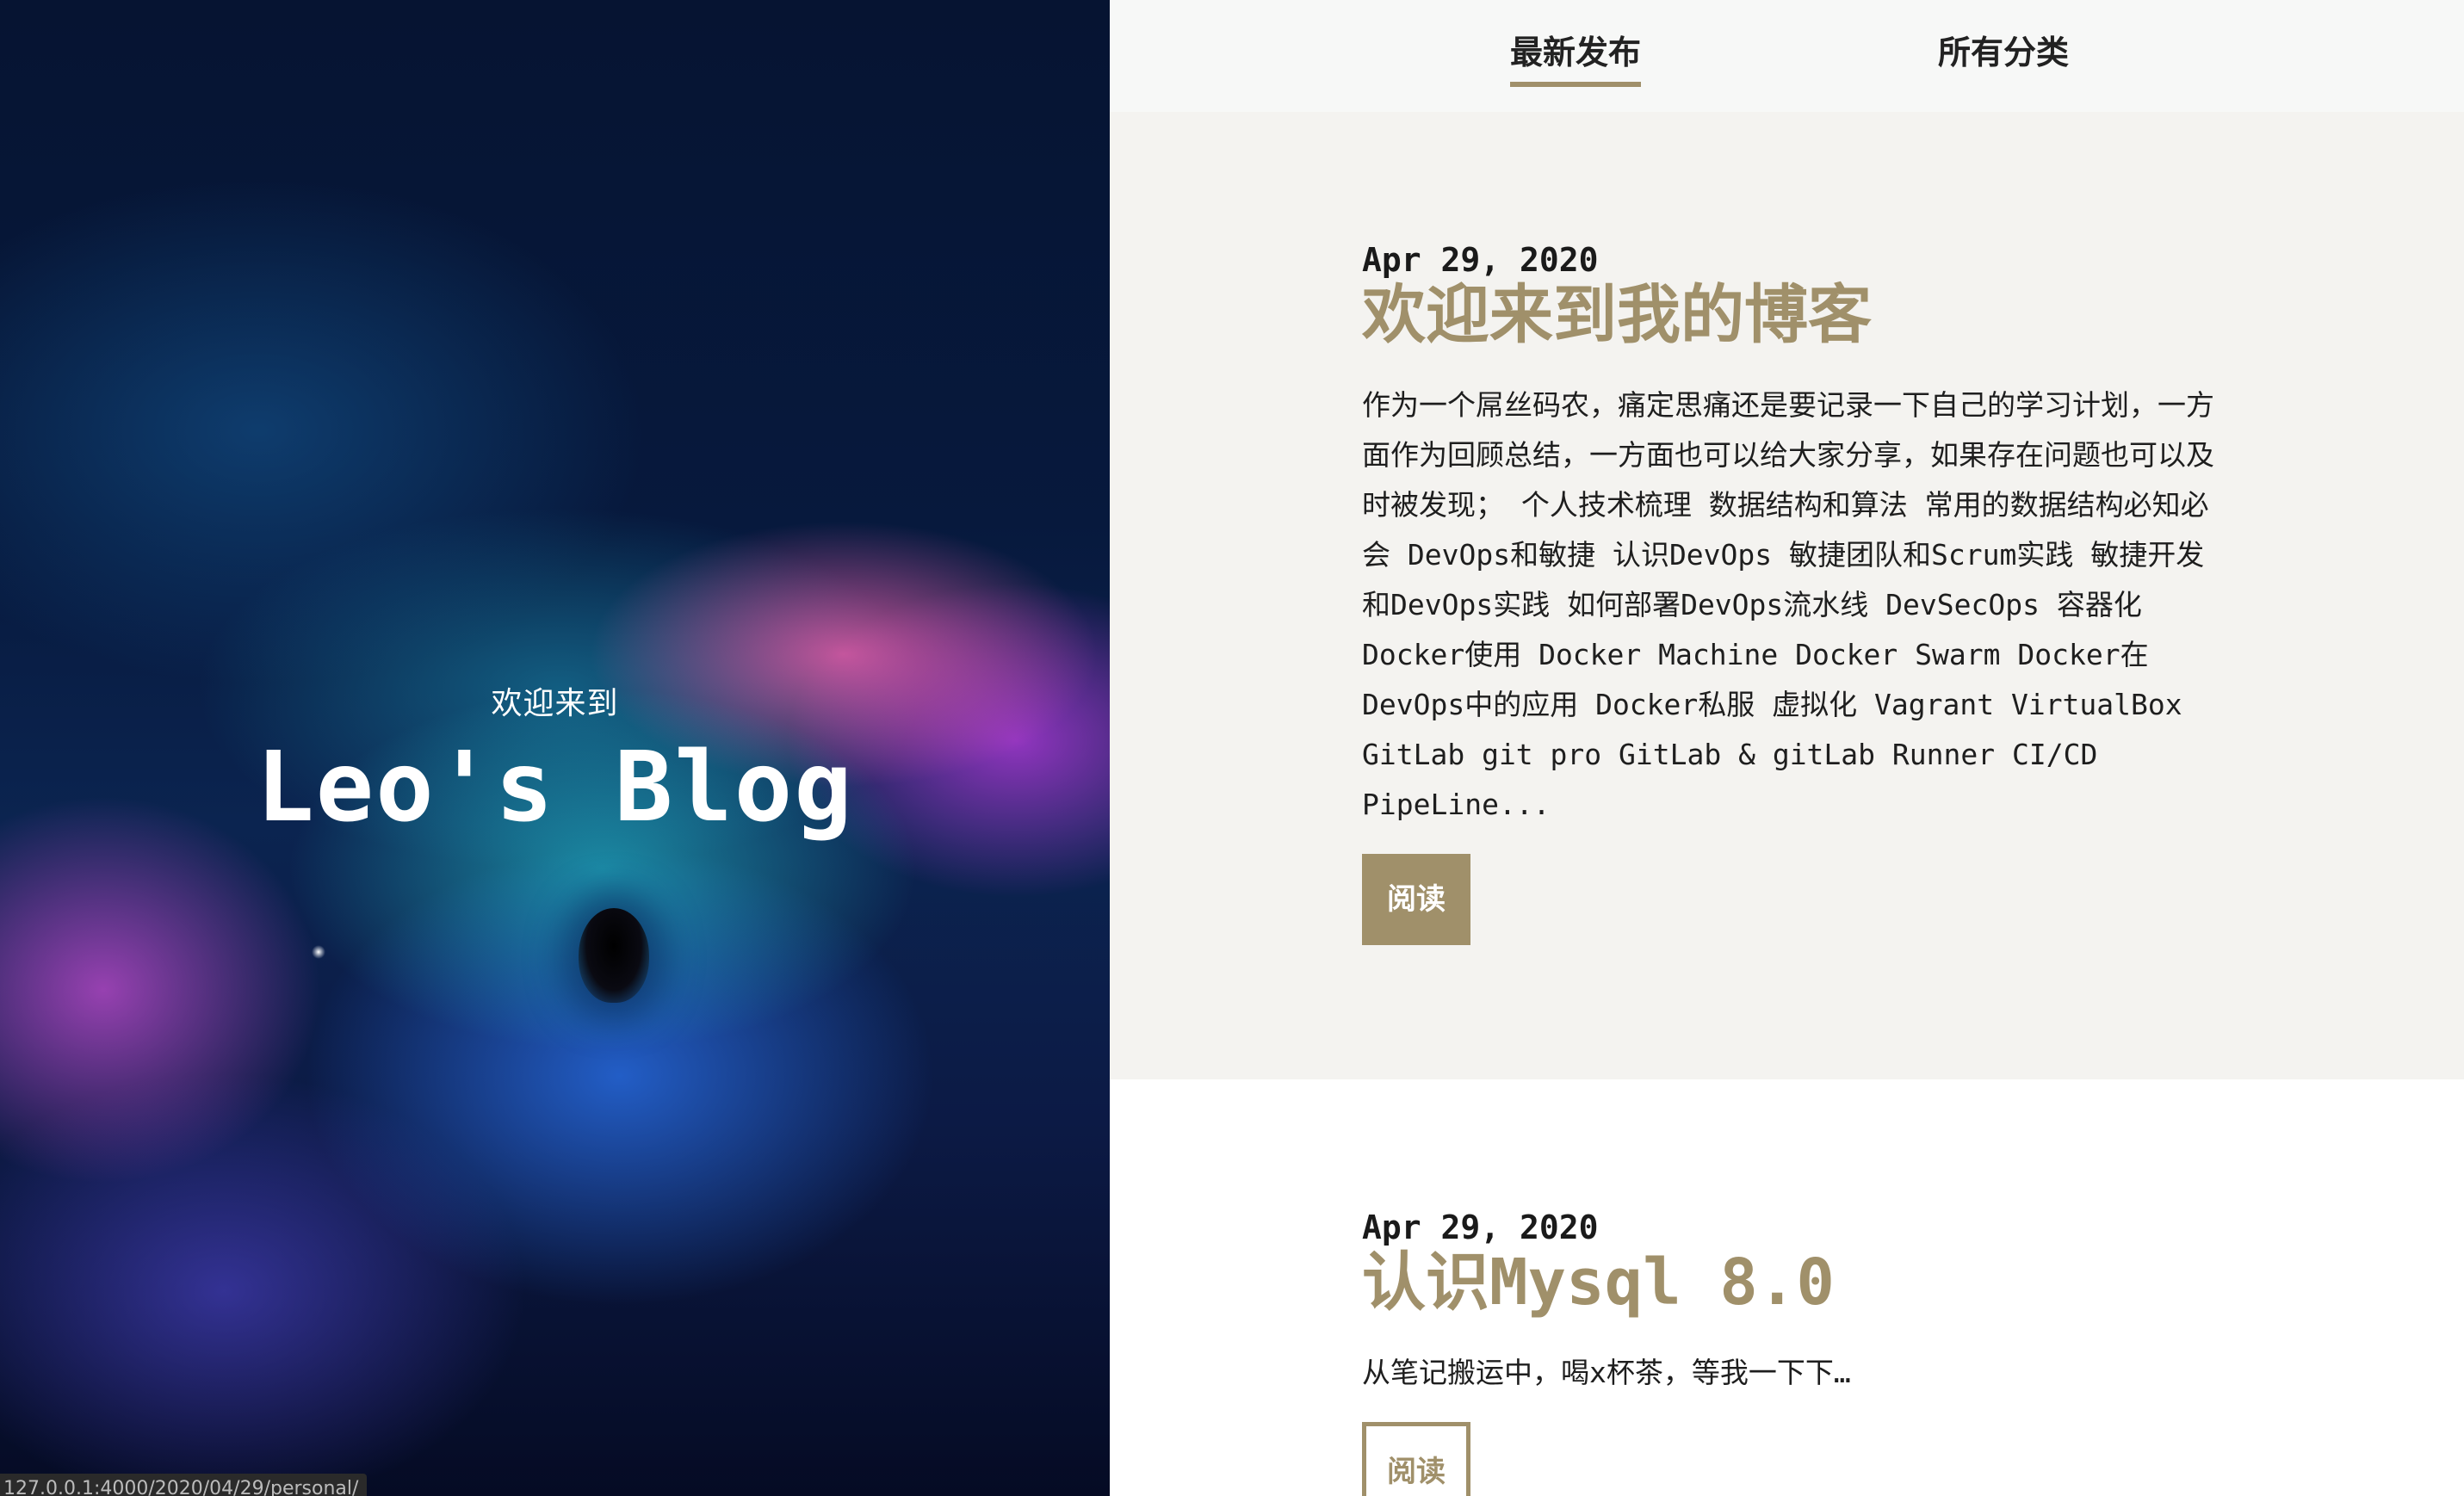 The width and height of the screenshot is (2464, 1496). What do you see at coordinates (1792, 315) in the screenshot?
I see `post-title-link: 欢迎来到我的博客` at bounding box center [1792, 315].